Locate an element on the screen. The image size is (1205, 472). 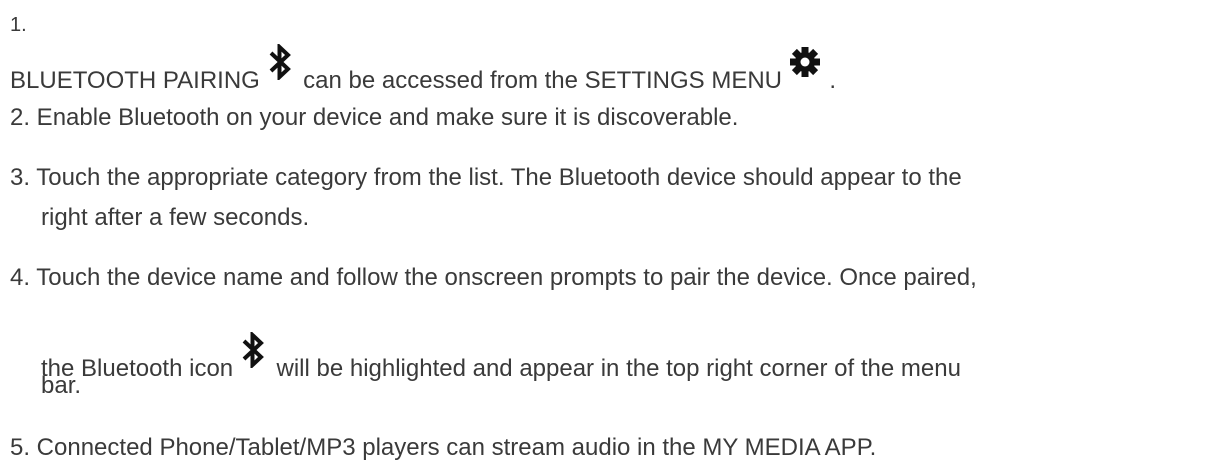
gear-icon is located at coordinates (806, 67).